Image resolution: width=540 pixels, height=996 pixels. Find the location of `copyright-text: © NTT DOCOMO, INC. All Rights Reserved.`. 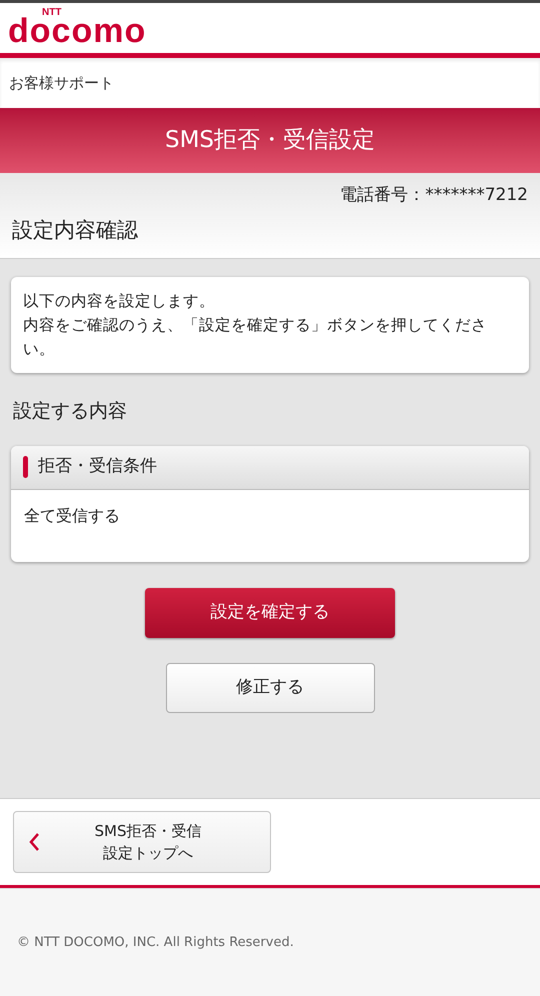

copyright-text: © NTT DOCOMO, INC. All Rights Reserved. is located at coordinates (155, 943).